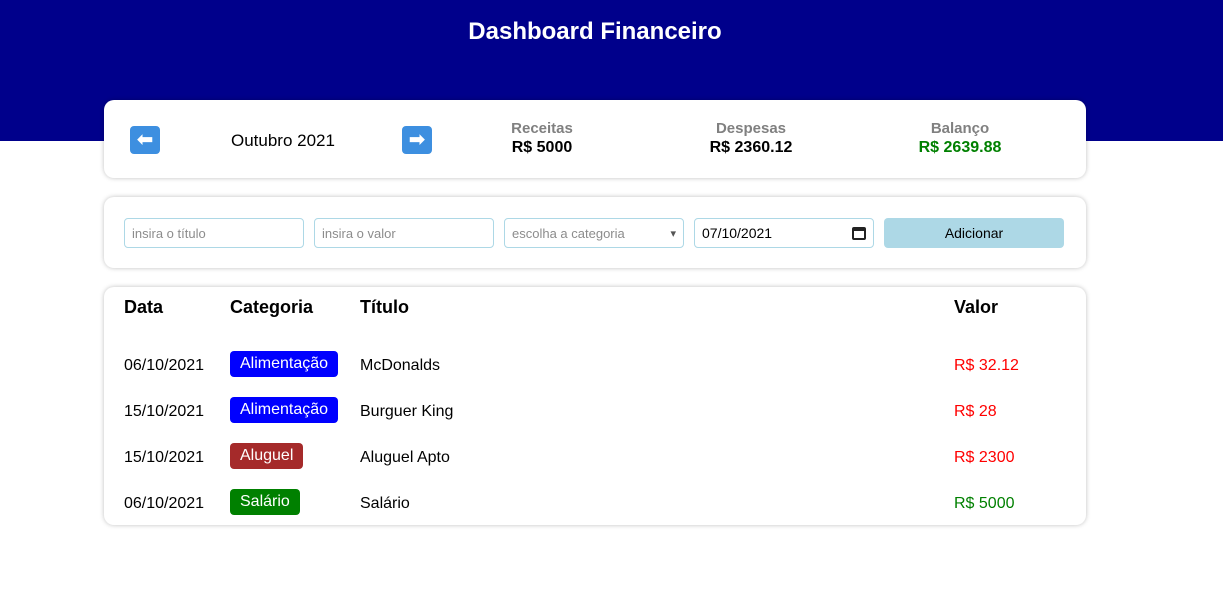  I want to click on row-title: McDonalds, so click(400, 365).